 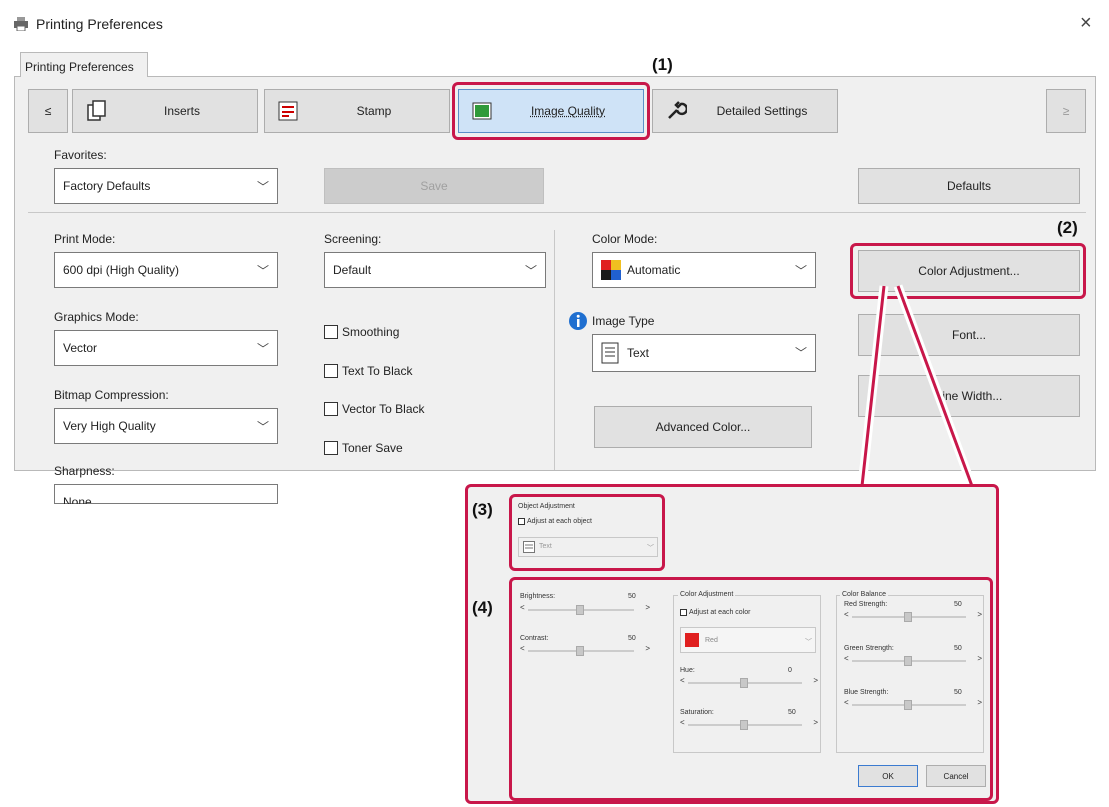 I want to click on adjust-each-object-checkbox: Adjust at each object, so click(x=555, y=521).